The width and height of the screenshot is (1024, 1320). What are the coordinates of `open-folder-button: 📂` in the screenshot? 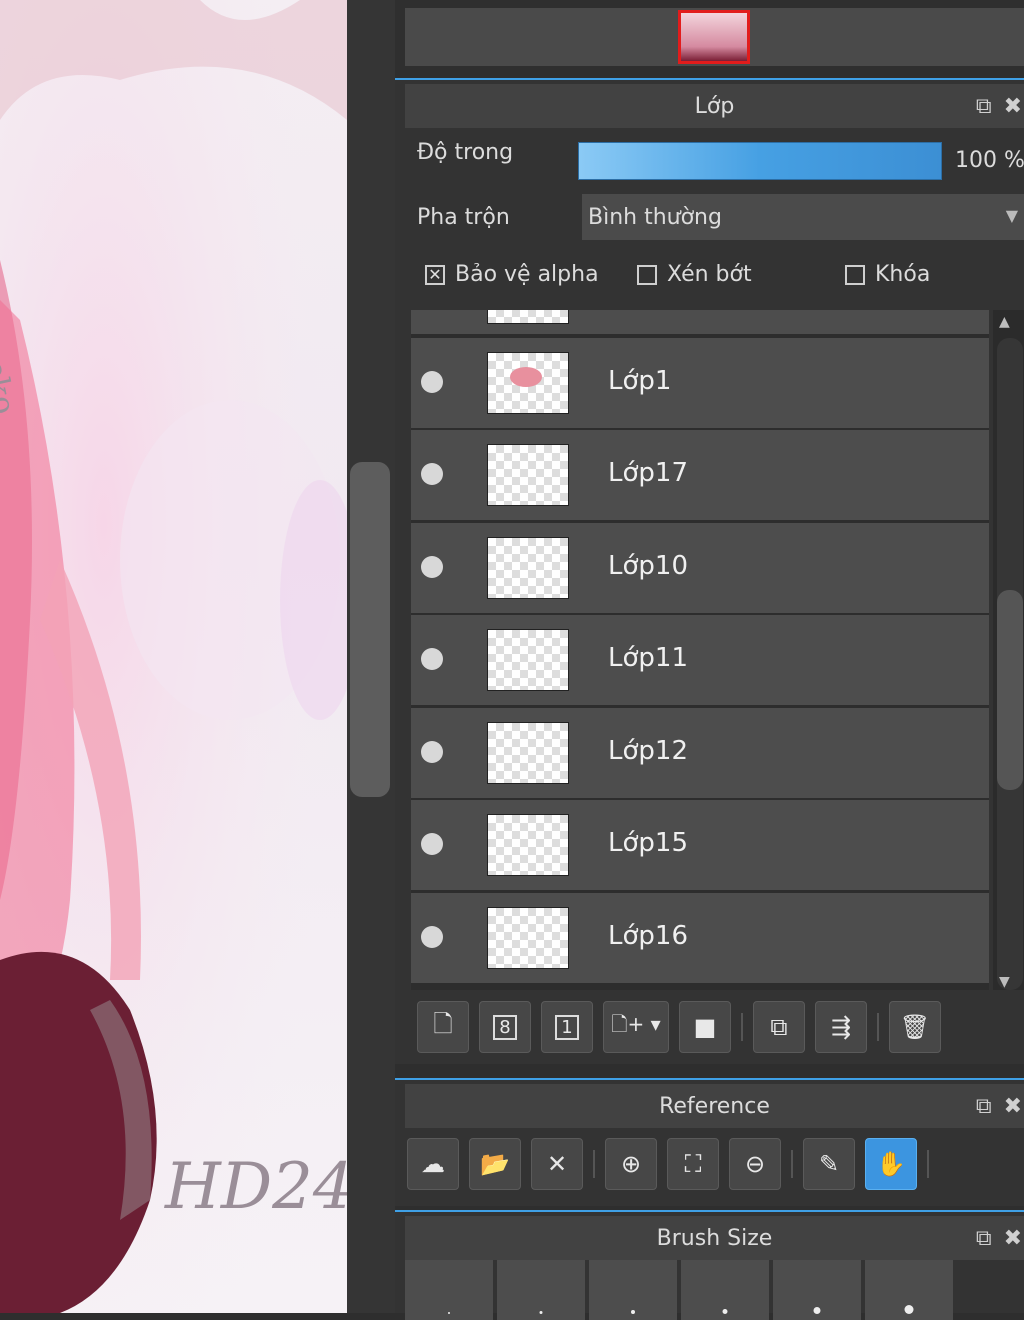 It's located at (495, 1164).